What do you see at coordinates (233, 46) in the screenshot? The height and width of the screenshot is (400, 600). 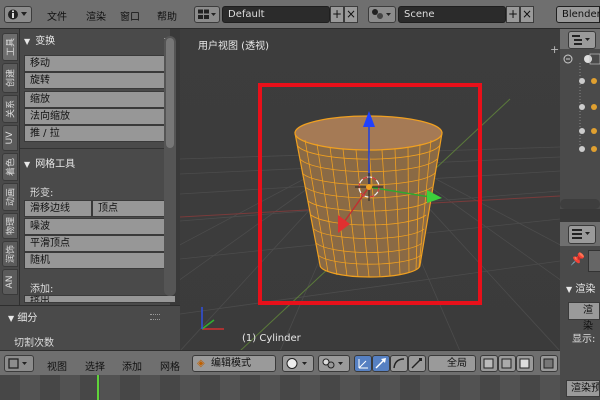 I see `view-name-label: 用户视图 (透视)` at bounding box center [233, 46].